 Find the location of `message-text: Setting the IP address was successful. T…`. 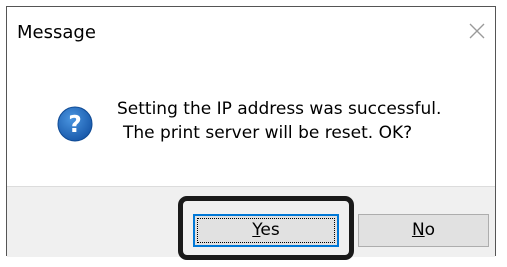

message-text: Setting the IP address was successful. T… is located at coordinates (279, 121).